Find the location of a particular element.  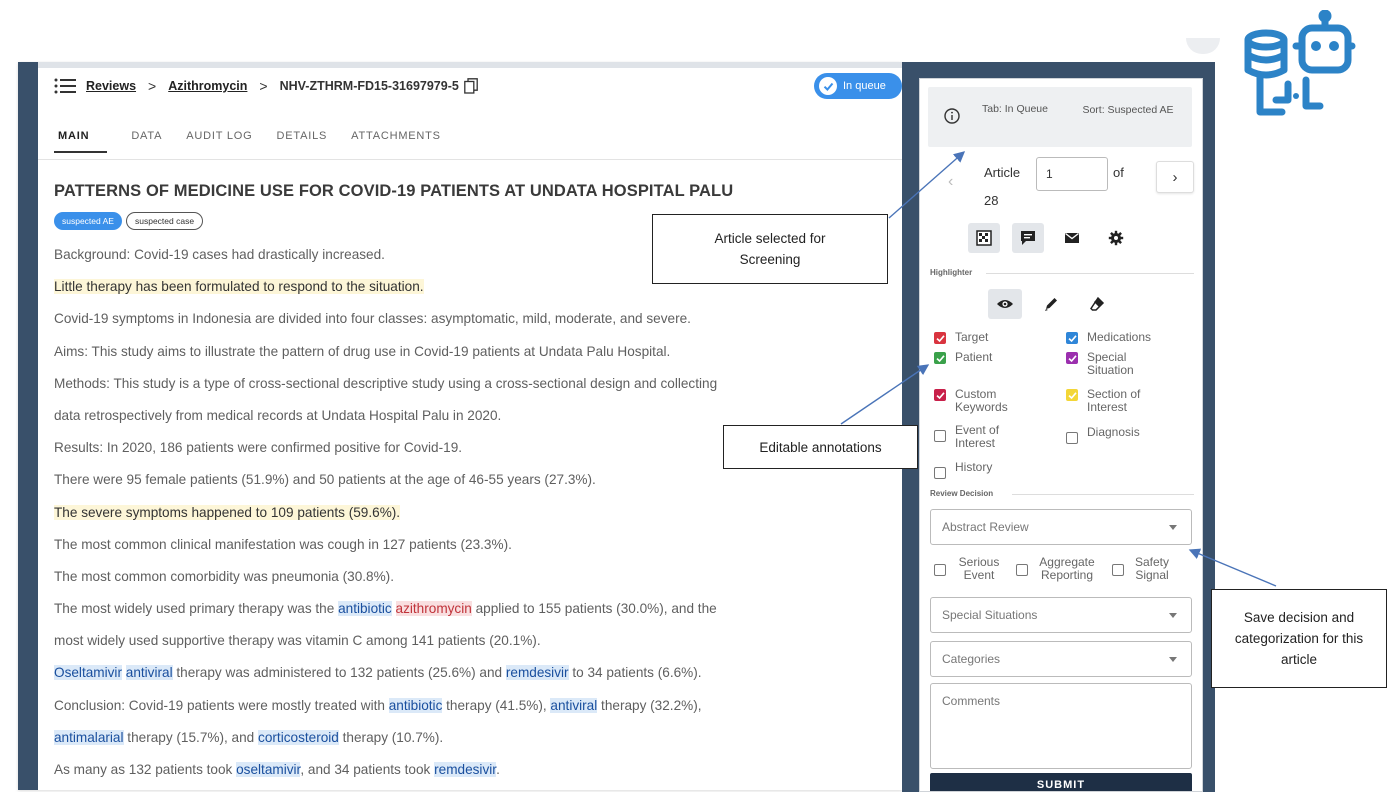

special-situations-value: Special Situations is located at coordinates (990, 615).